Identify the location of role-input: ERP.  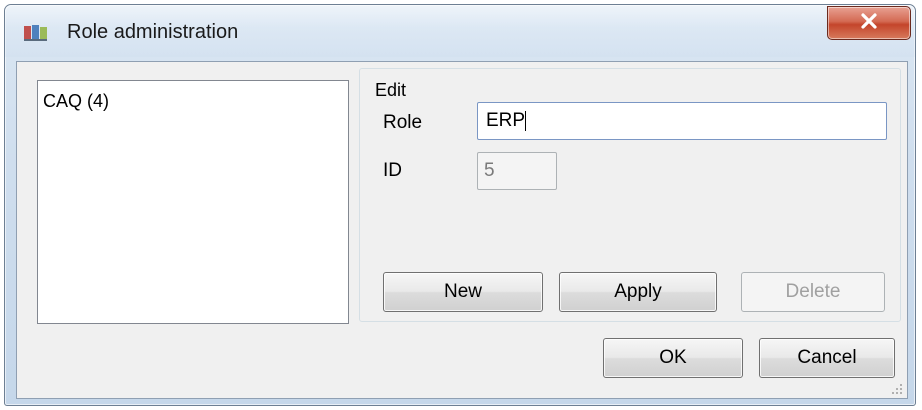
(682, 121).